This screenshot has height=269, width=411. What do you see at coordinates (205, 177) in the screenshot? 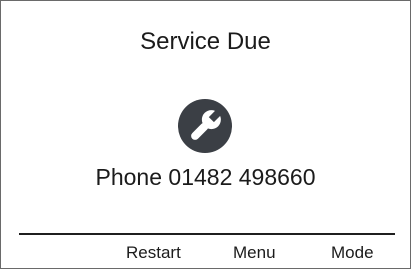
I see `service-phone-number: Phone 01482 498660` at bounding box center [205, 177].